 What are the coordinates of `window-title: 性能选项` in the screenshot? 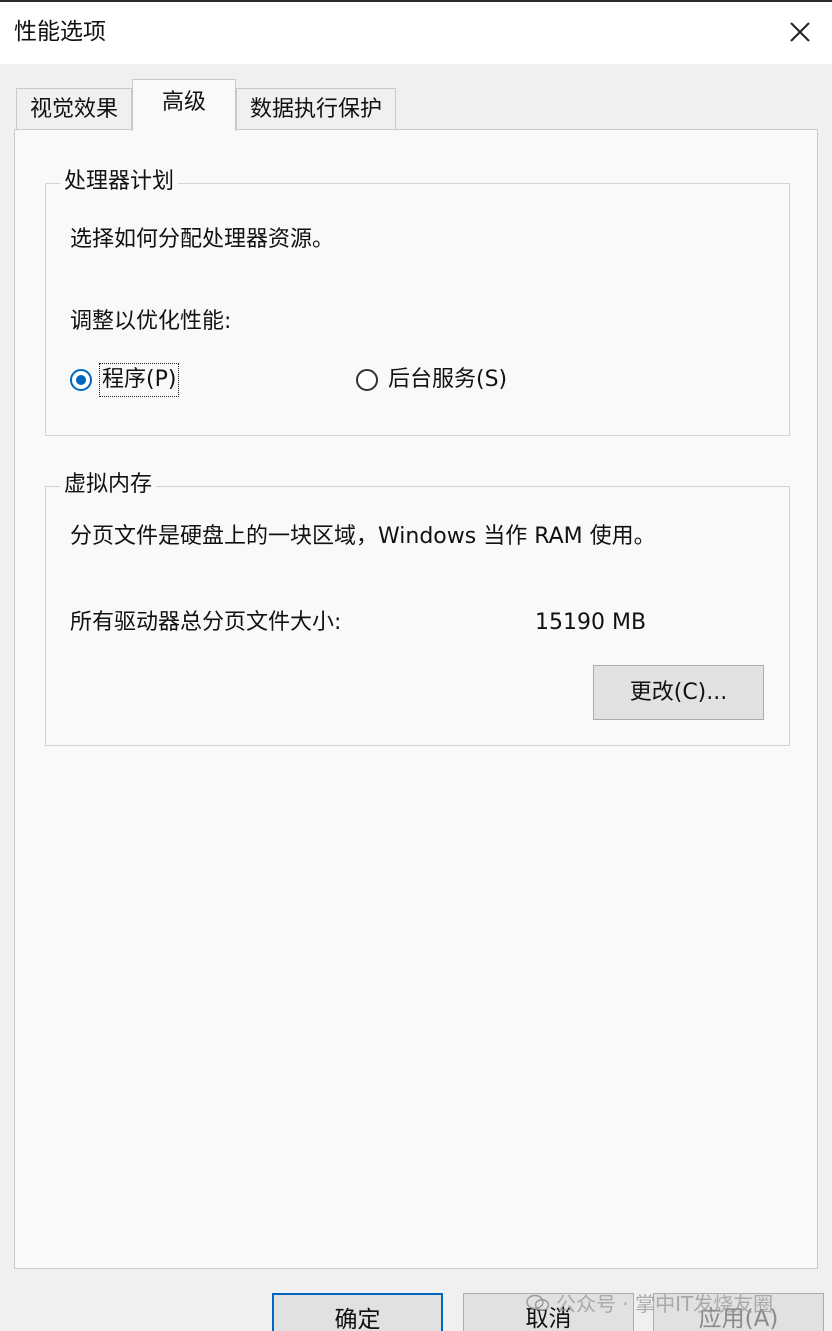 It's located at (60, 32).